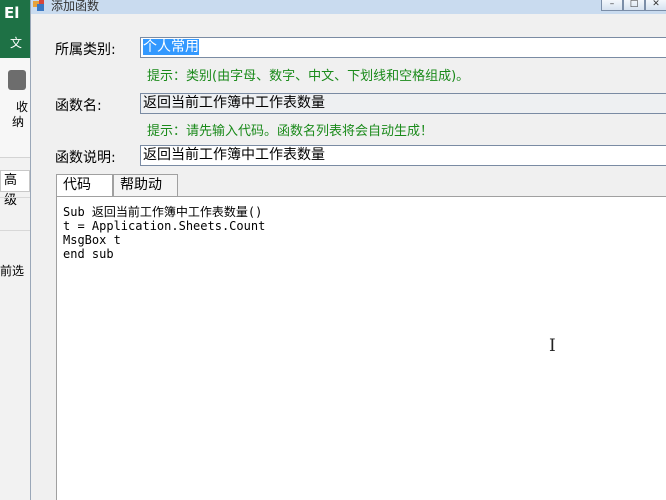 The height and width of the screenshot is (500, 666). What do you see at coordinates (290, 131) in the screenshot?
I see `function-name-hint: 提示：请先输入代码。函数名列表将会自动生成！` at bounding box center [290, 131].